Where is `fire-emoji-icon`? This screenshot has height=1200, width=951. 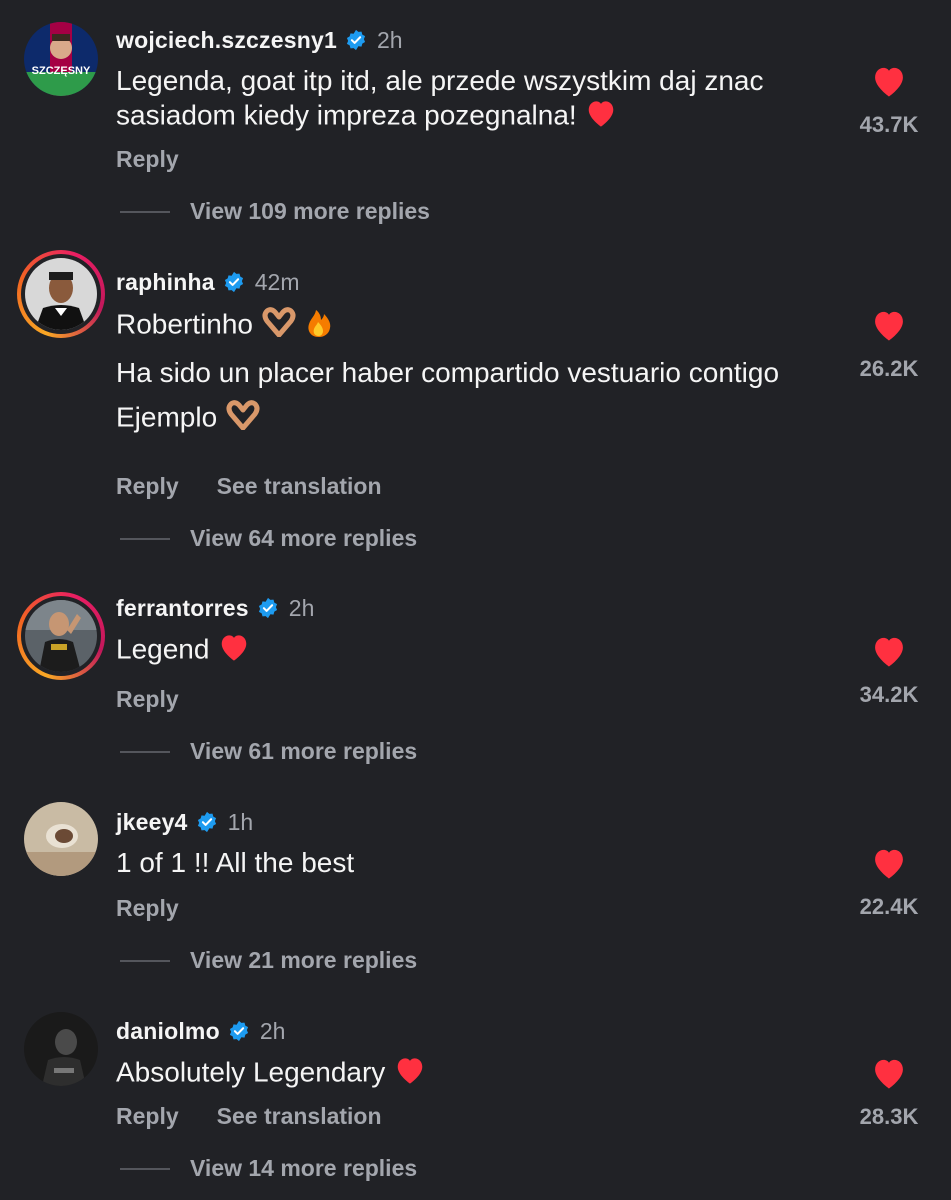 fire-emoji-icon is located at coordinates (319, 326).